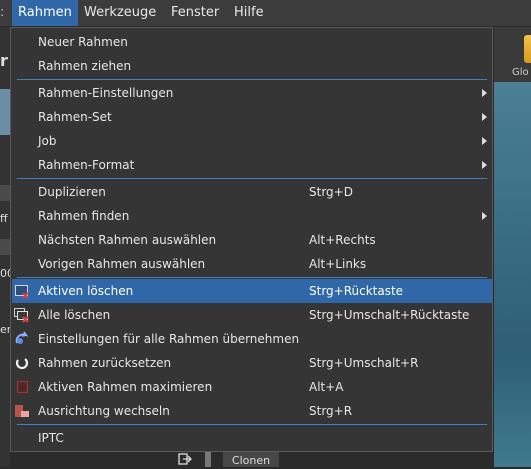 The height and width of the screenshot is (469, 531). Describe the element at coordinates (5, 193) in the screenshot. I see `left-field` at that location.